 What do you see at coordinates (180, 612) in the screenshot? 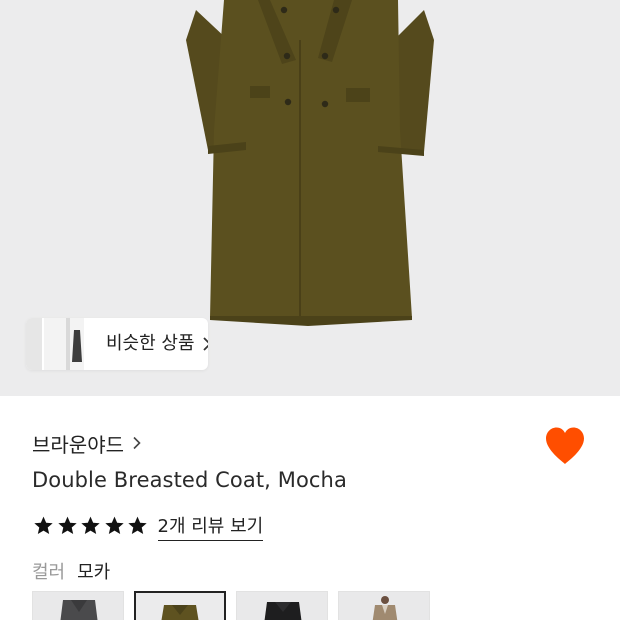
I see `coat-thumbnail-mocha` at bounding box center [180, 612].